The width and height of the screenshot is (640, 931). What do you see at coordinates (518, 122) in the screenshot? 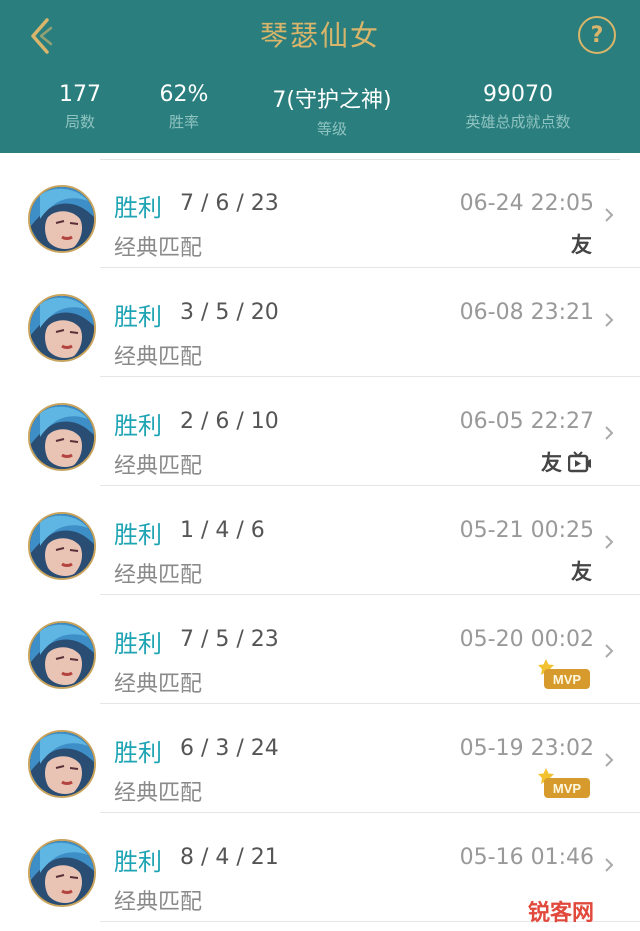
I see `stat-label: 英雄总成就点数` at bounding box center [518, 122].